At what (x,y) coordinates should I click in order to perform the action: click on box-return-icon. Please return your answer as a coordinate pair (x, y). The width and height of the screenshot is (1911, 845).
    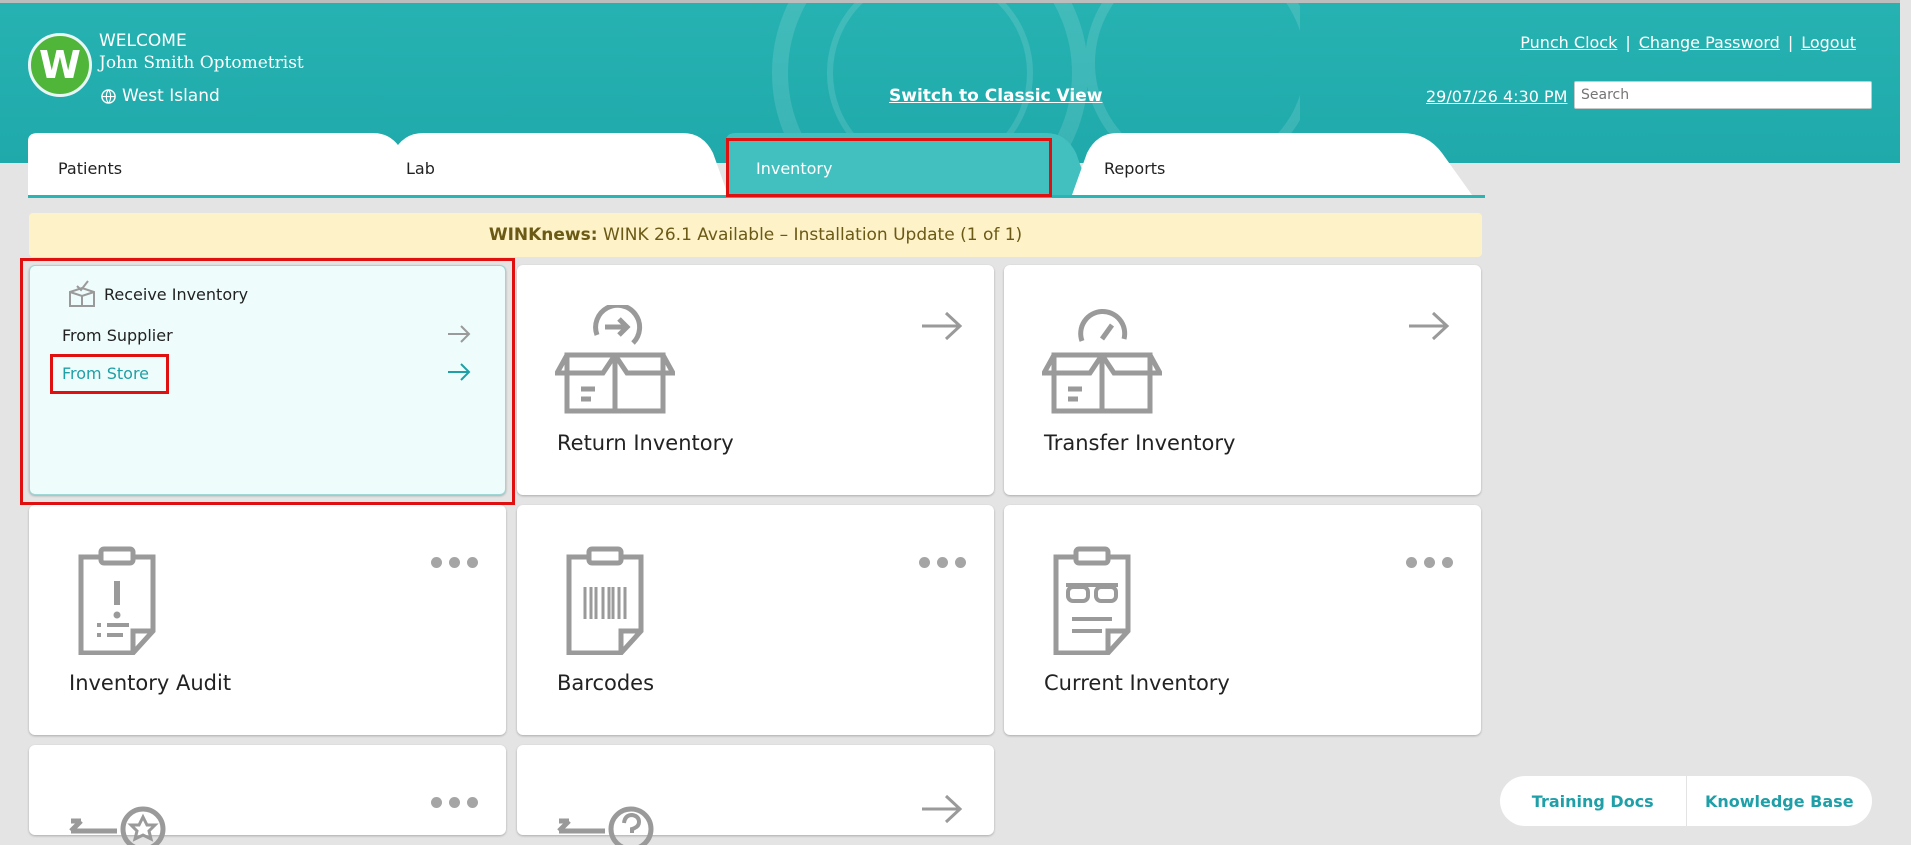
    Looking at the image, I should click on (615, 359).